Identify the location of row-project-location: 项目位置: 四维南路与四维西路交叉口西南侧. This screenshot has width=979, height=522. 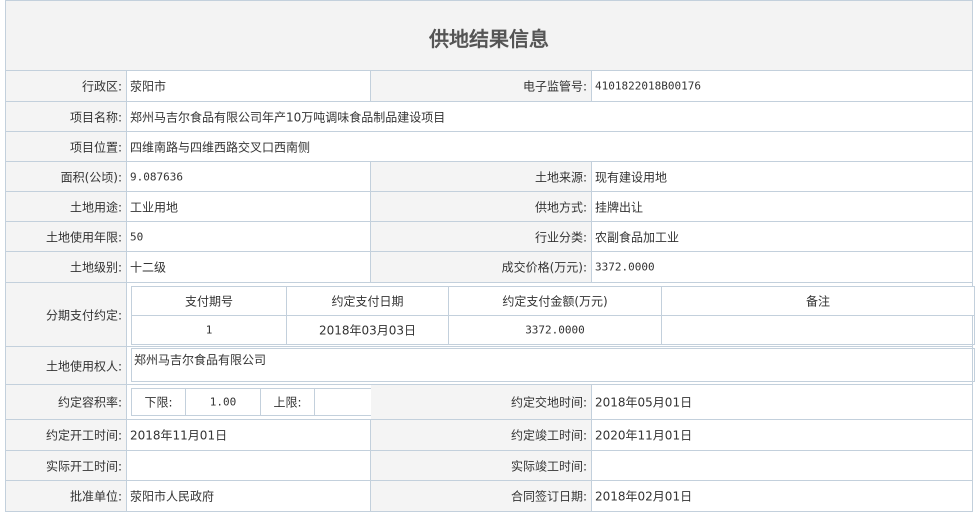
(489, 147).